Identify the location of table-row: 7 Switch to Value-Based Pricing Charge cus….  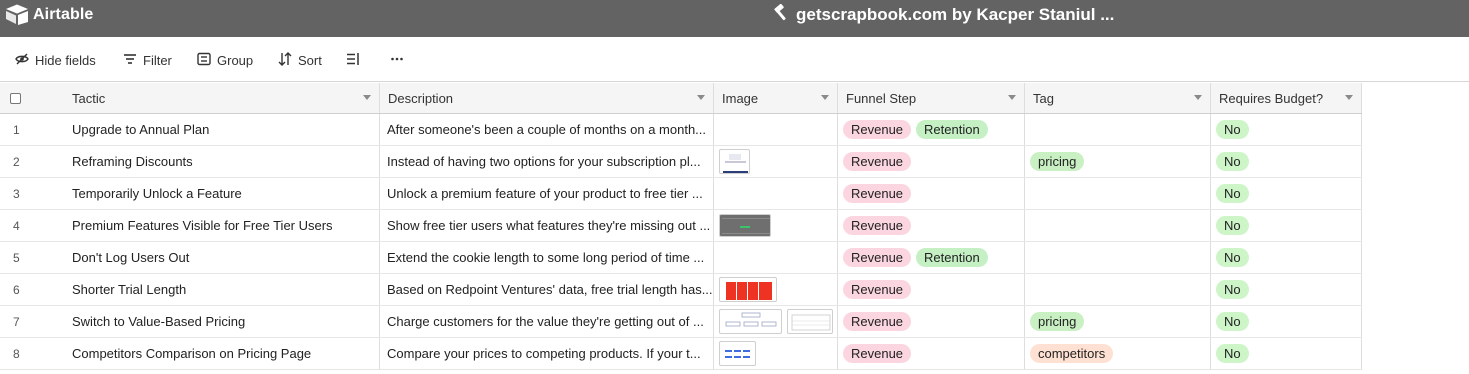
(681, 322).